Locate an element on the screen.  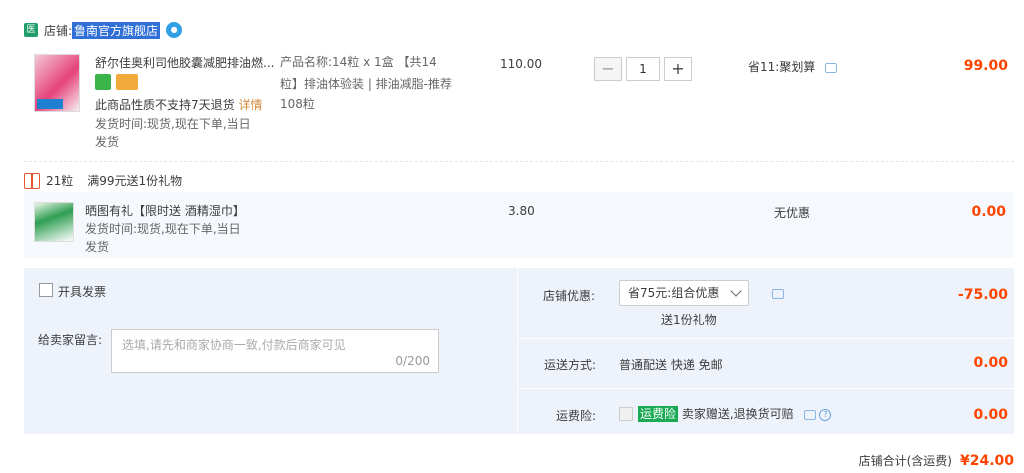
message-input: 选填,请先和商家协商一致,付款后商家可见 0/200 is located at coordinates (275, 351).